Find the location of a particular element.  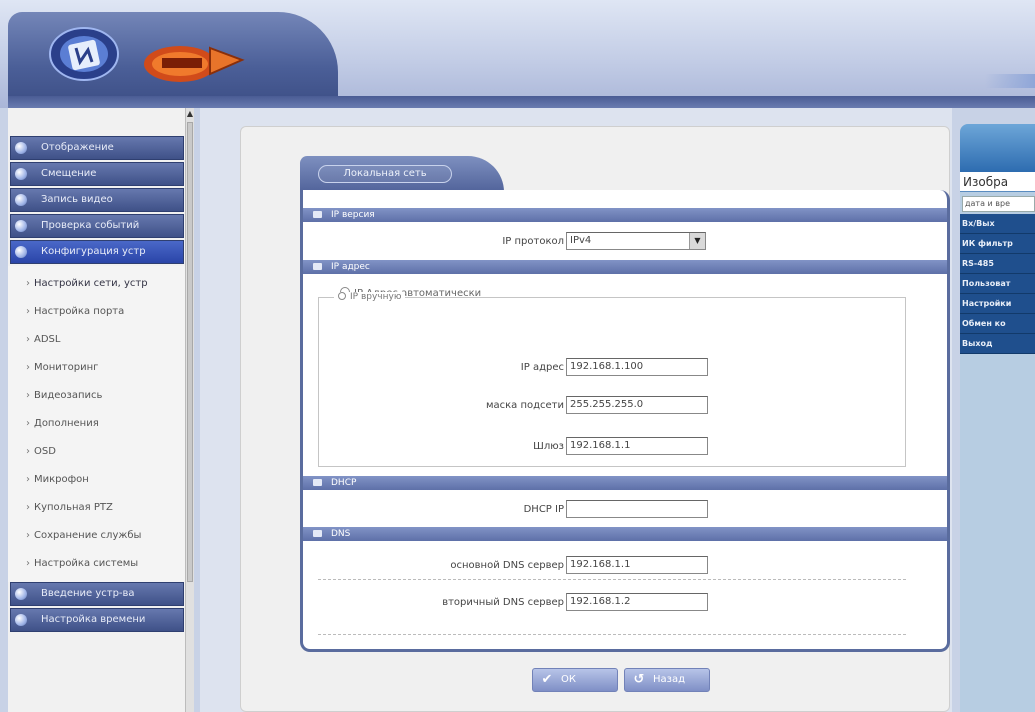

subitem-label: Купольная PTZ is located at coordinates (73, 507).